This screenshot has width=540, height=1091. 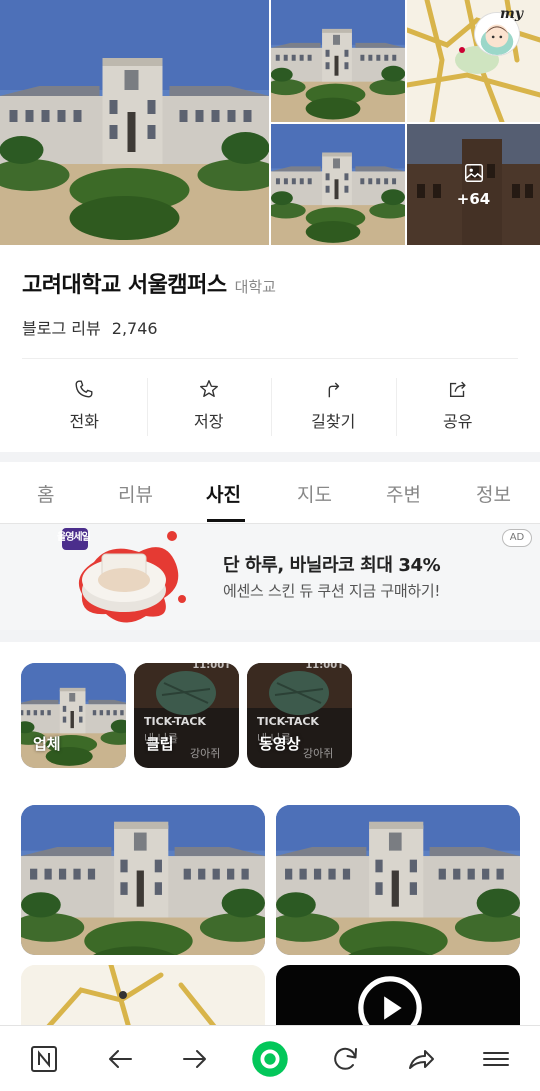 What do you see at coordinates (121, 576) in the screenshot?
I see `ad-product-image: 올영세일` at bounding box center [121, 576].